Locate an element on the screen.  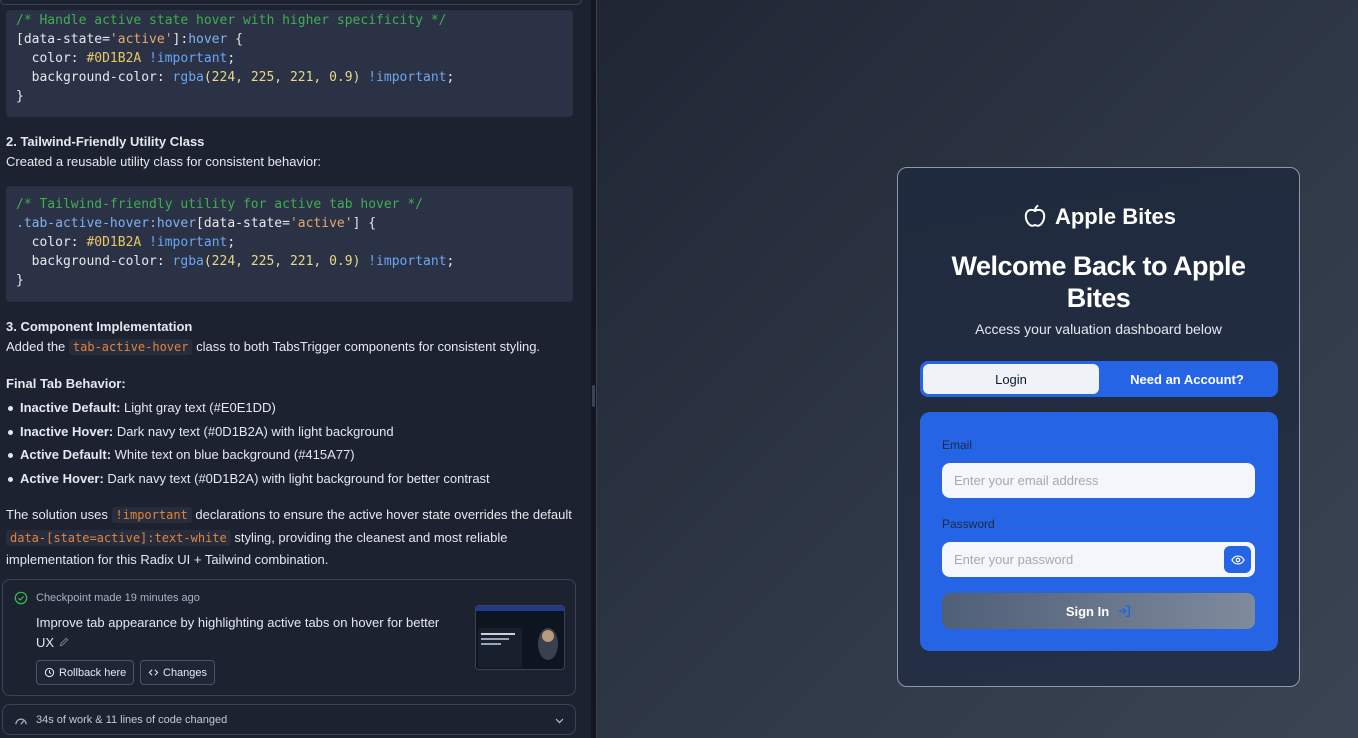
email-label: Email is located at coordinates (957, 445).